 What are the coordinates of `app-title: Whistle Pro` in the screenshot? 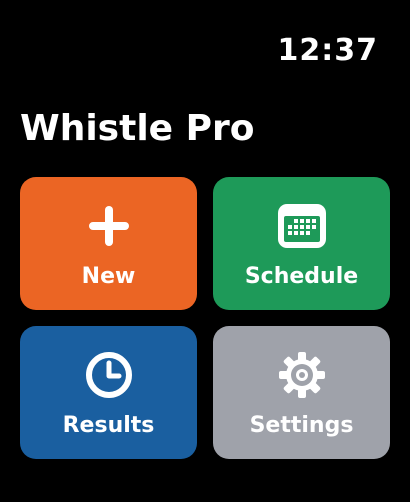 It's located at (137, 128).